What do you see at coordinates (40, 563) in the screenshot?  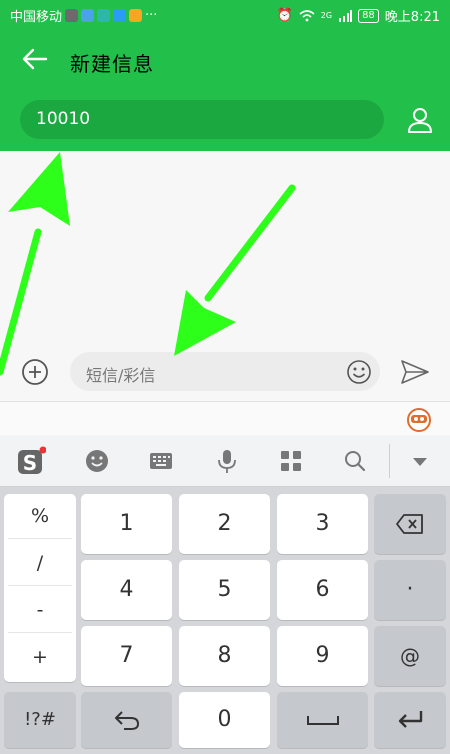 I see `key-slash: /` at bounding box center [40, 563].